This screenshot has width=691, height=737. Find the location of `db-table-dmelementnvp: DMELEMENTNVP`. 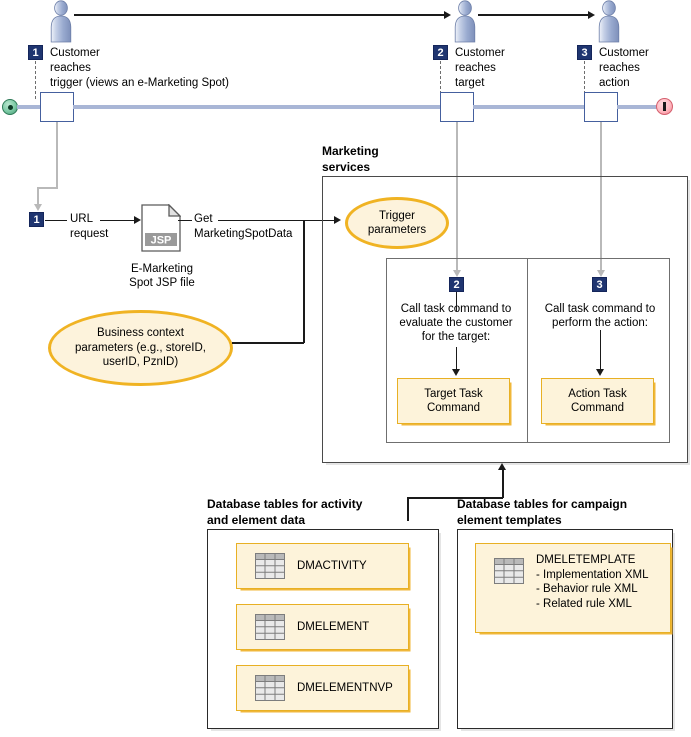

db-table-dmelementnvp: DMELEMENTNVP is located at coordinates (322, 688).